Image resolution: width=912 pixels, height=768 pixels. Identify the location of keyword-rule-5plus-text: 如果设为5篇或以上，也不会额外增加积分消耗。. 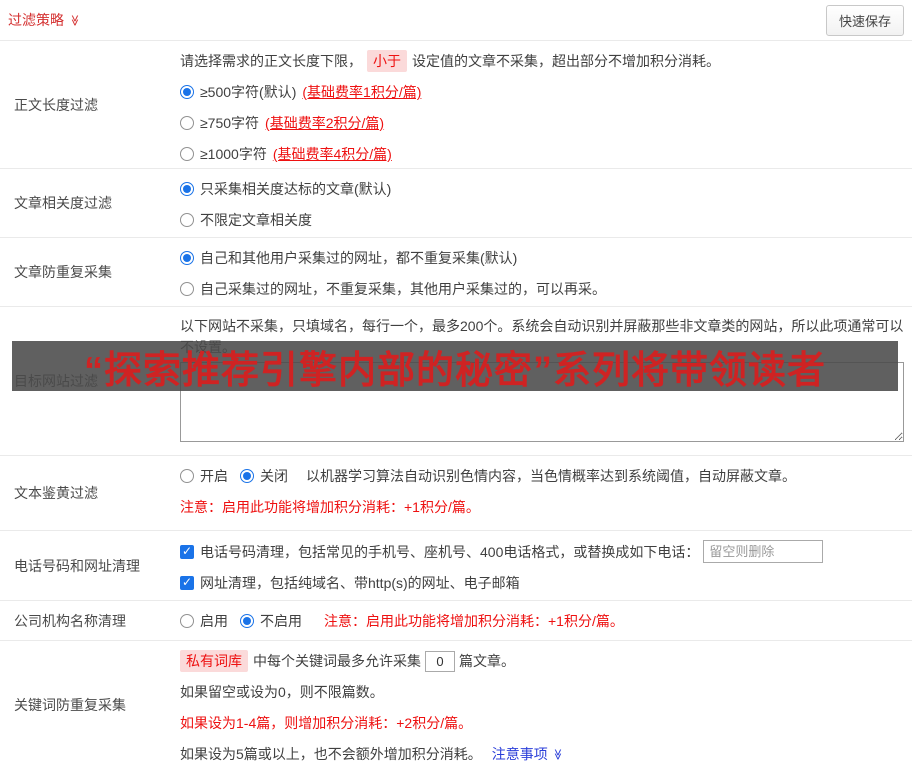
(331, 754).